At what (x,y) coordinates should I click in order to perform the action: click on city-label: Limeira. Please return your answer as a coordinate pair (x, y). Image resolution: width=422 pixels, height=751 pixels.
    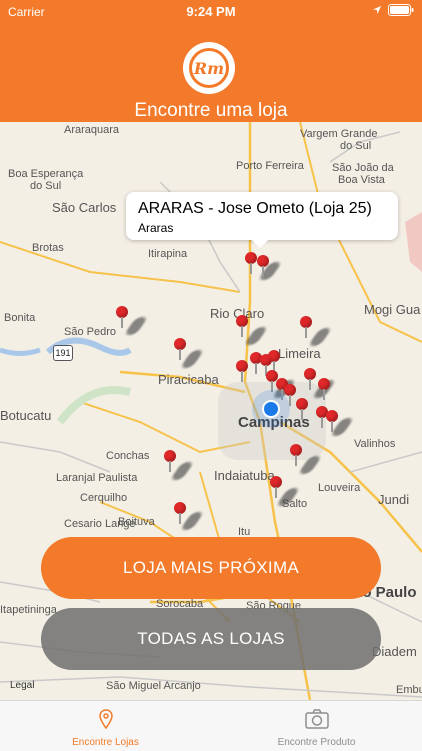
    Looking at the image, I should click on (299, 353).